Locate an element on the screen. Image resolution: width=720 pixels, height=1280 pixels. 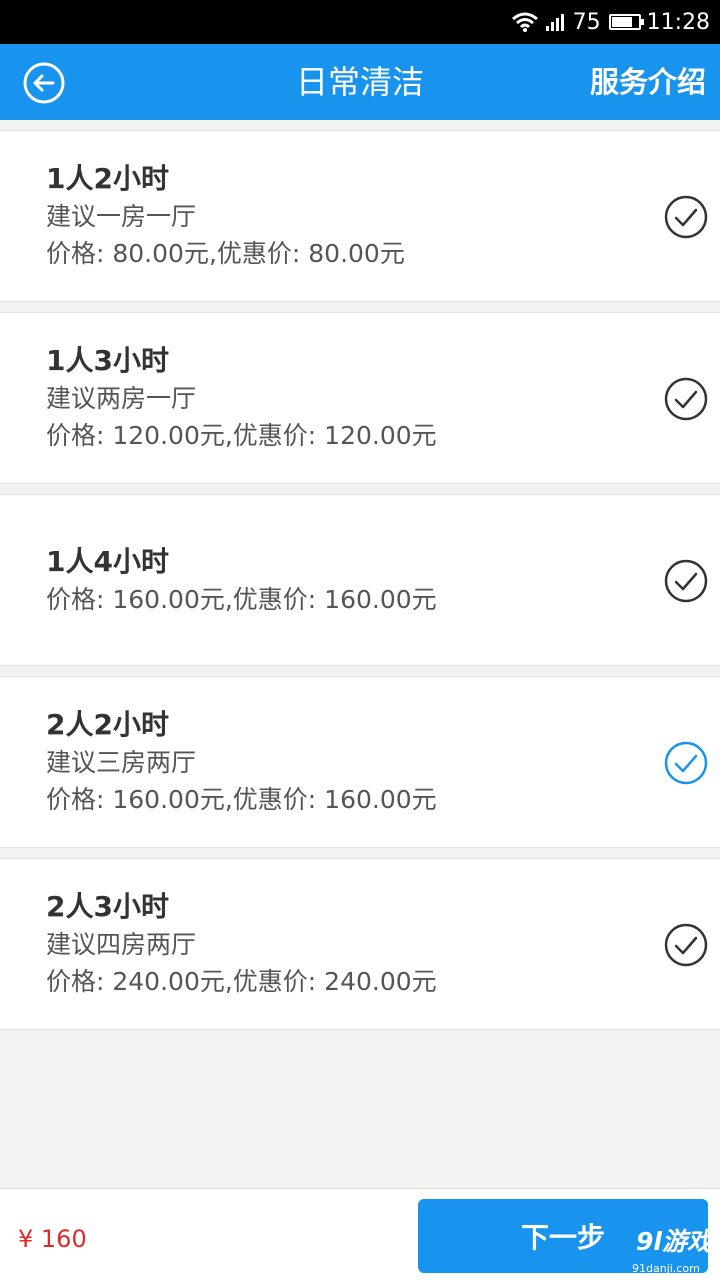
status-time: 11:28 is located at coordinates (678, 22).